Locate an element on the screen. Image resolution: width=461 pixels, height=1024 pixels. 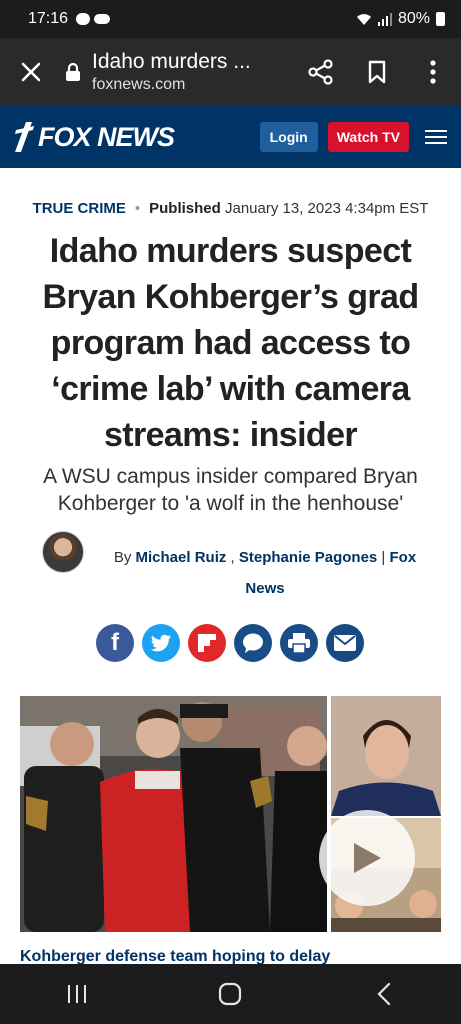
author-link-michael-ruiz: Michael Ruiz is located at coordinates (181, 557).